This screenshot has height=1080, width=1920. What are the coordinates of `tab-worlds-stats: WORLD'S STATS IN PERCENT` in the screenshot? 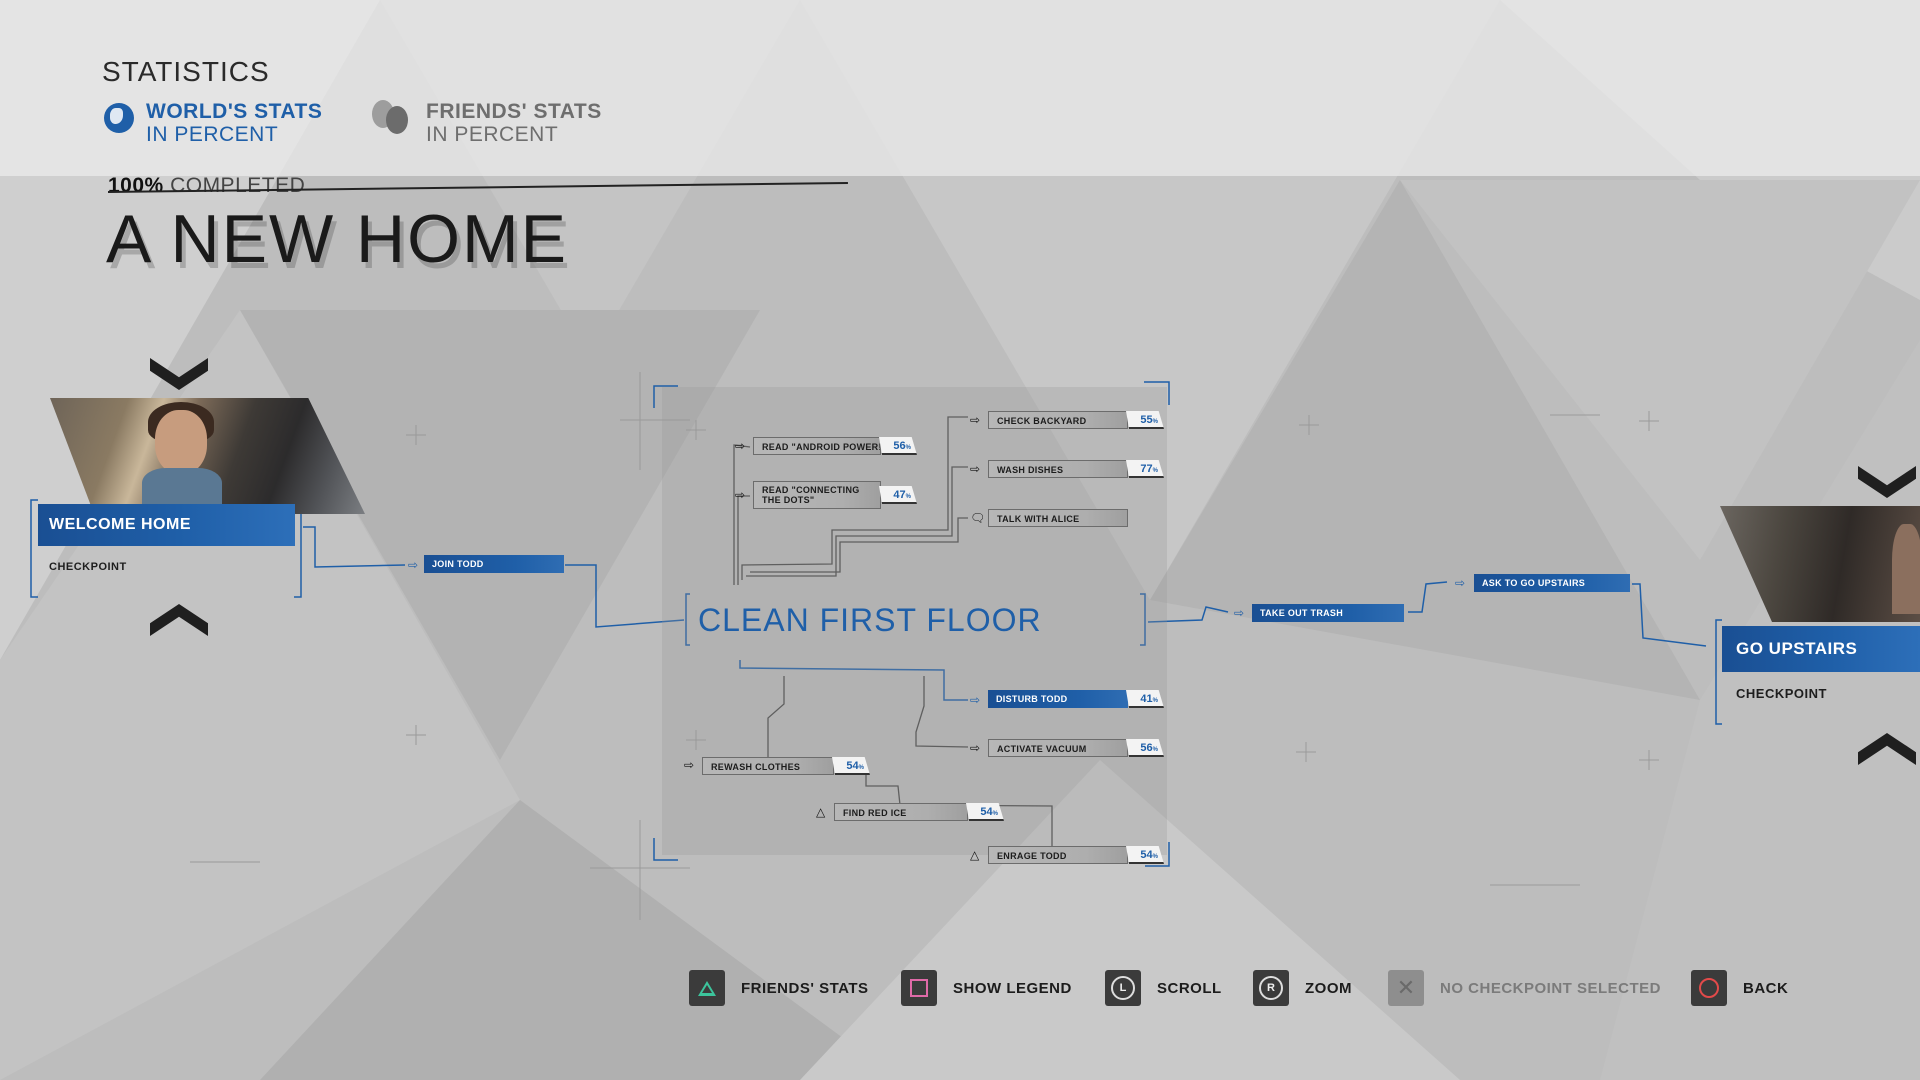 It's located at (213, 123).